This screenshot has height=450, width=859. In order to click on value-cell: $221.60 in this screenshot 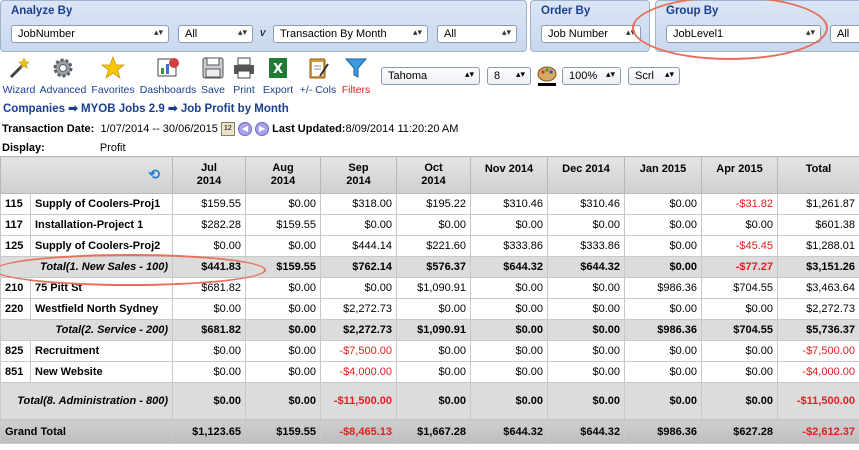, I will do `click(434, 246)`.